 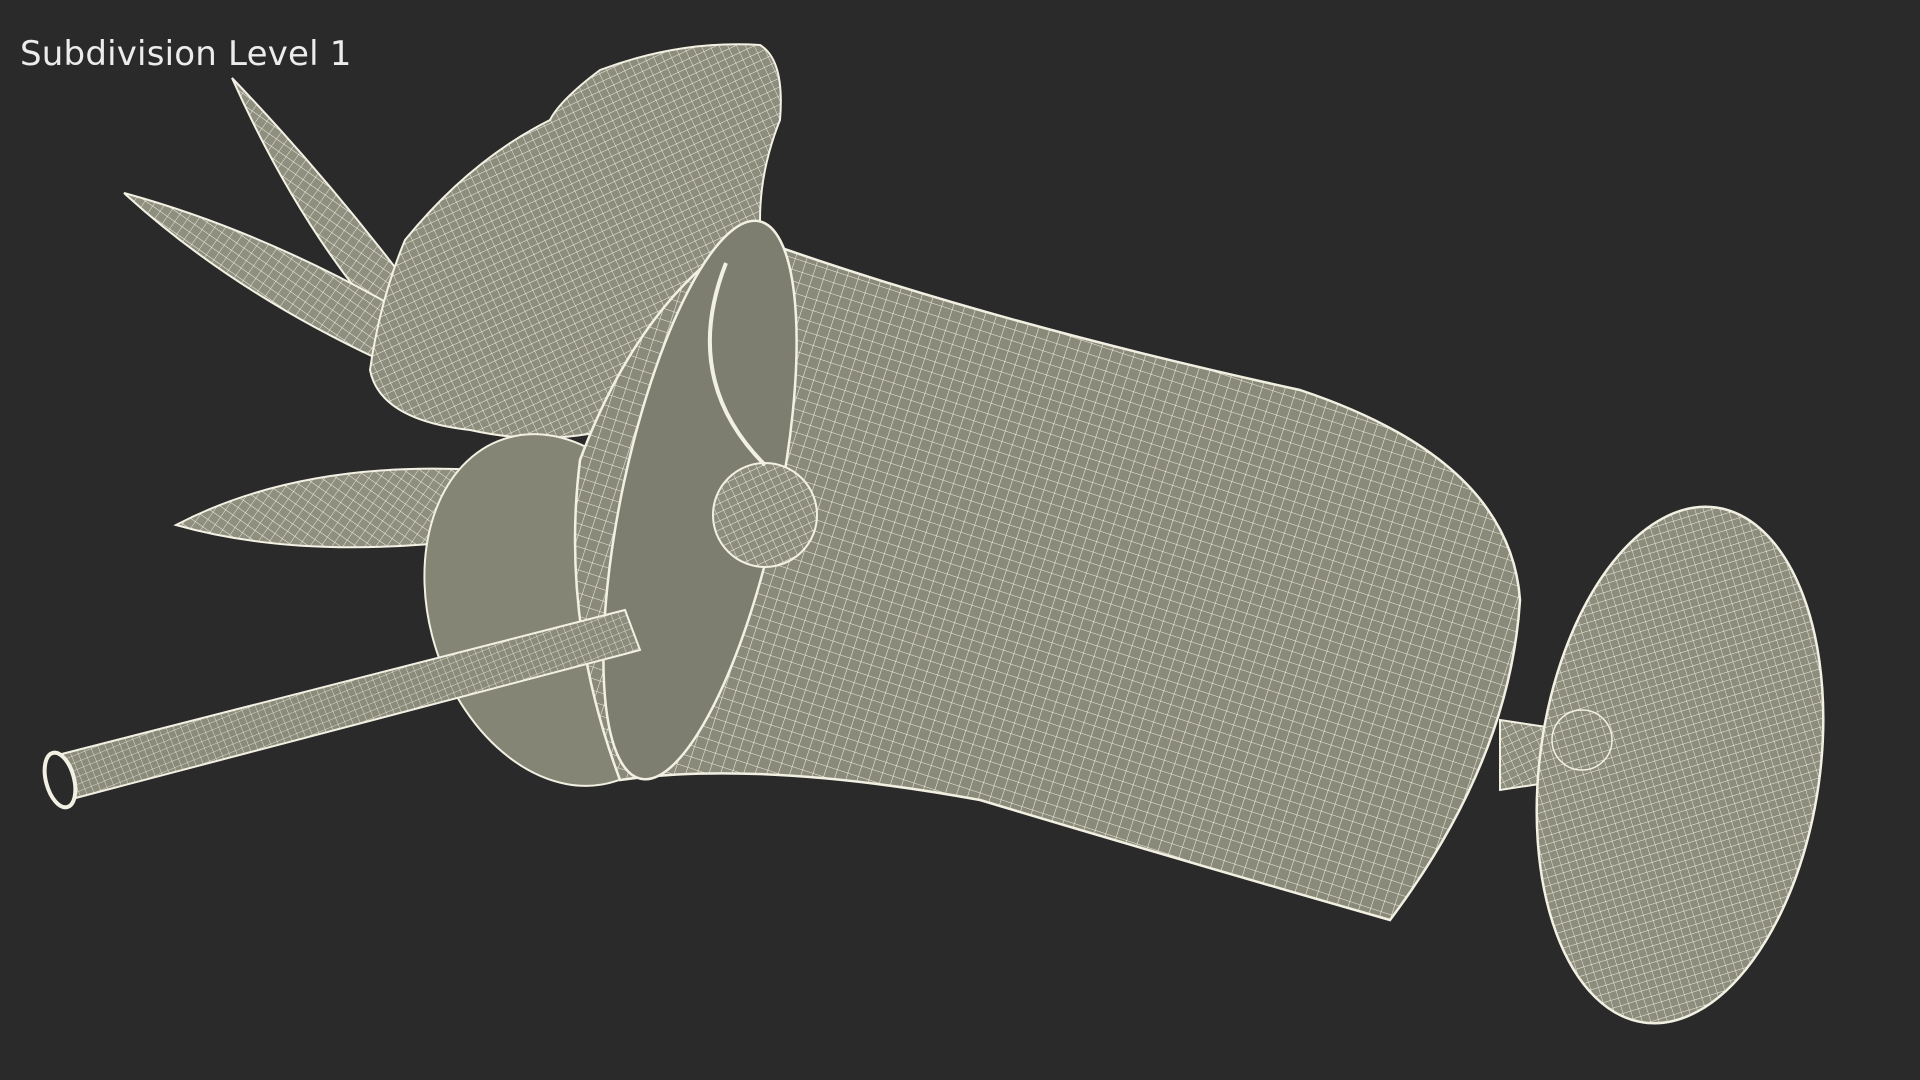 I want to click on subdivision-level-label: Subdivision Level 1, so click(x=186, y=54).